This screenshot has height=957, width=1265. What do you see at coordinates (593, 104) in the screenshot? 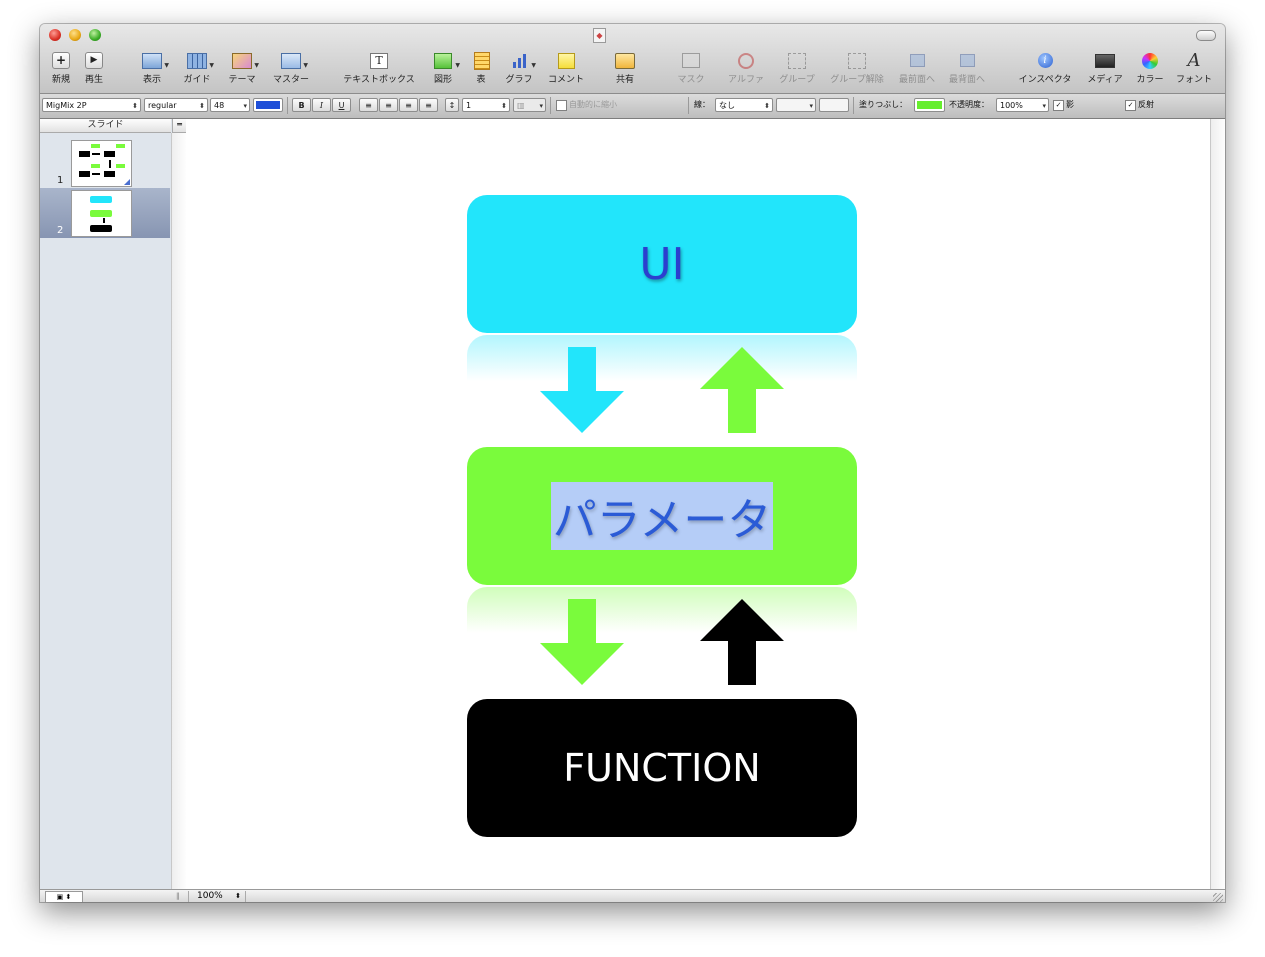
I see `autoshrink-label: 自動的に縮小` at bounding box center [593, 104].